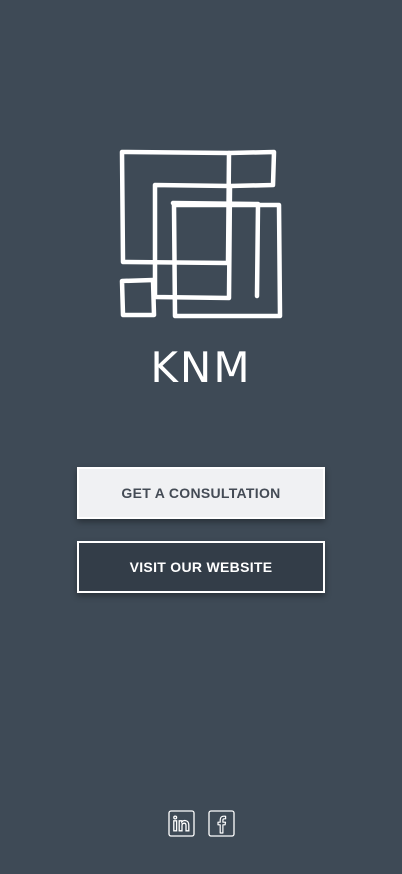 The height and width of the screenshot is (874, 402). I want to click on knm-logo-icon, so click(201, 234).